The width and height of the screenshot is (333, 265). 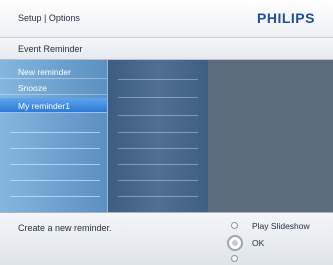 What do you see at coordinates (65, 228) in the screenshot?
I see `help-text: Create a new reminder.` at bounding box center [65, 228].